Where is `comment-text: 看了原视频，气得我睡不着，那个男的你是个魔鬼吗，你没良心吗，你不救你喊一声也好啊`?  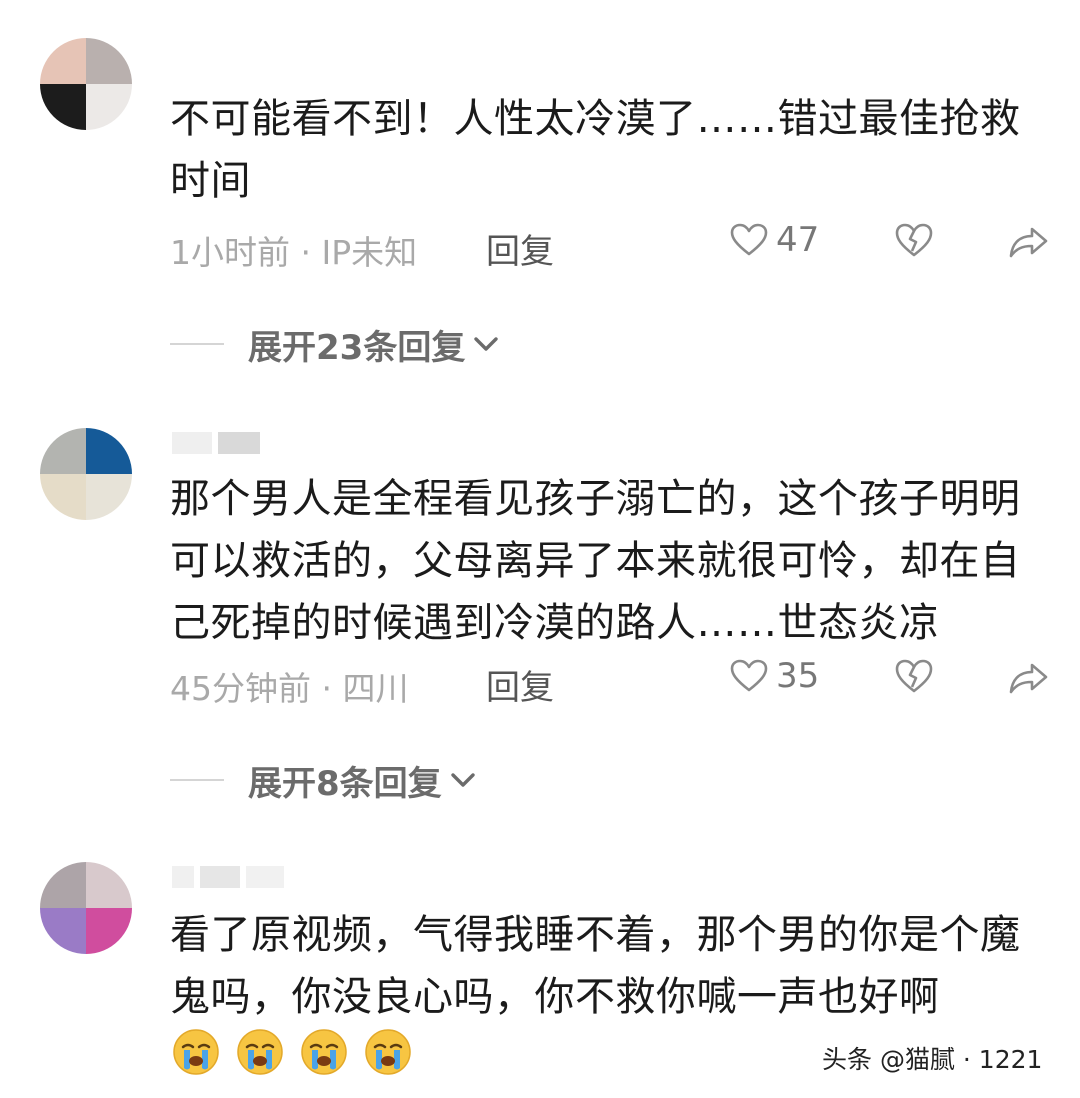 comment-text: 看了原视频，气得我睡不着，那个男的你是个魔鬼吗，你没良心吗，你不救你喊一声也好啊 is located at coordinates (595, 966).